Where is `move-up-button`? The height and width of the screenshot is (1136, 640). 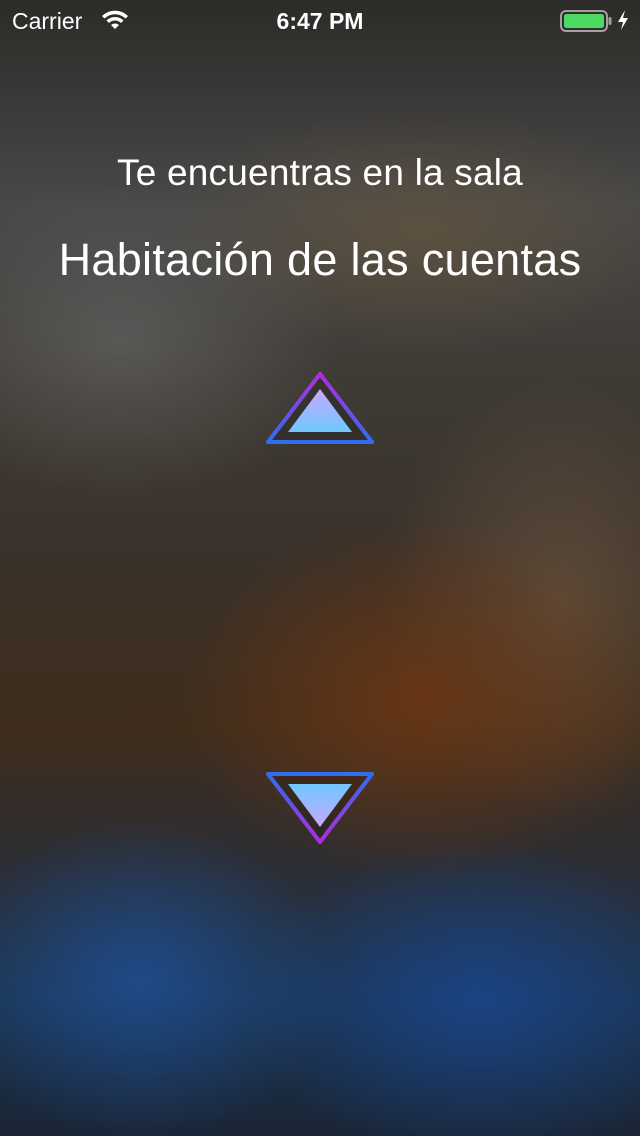 move-up-button is located at coordinates (320, 408).